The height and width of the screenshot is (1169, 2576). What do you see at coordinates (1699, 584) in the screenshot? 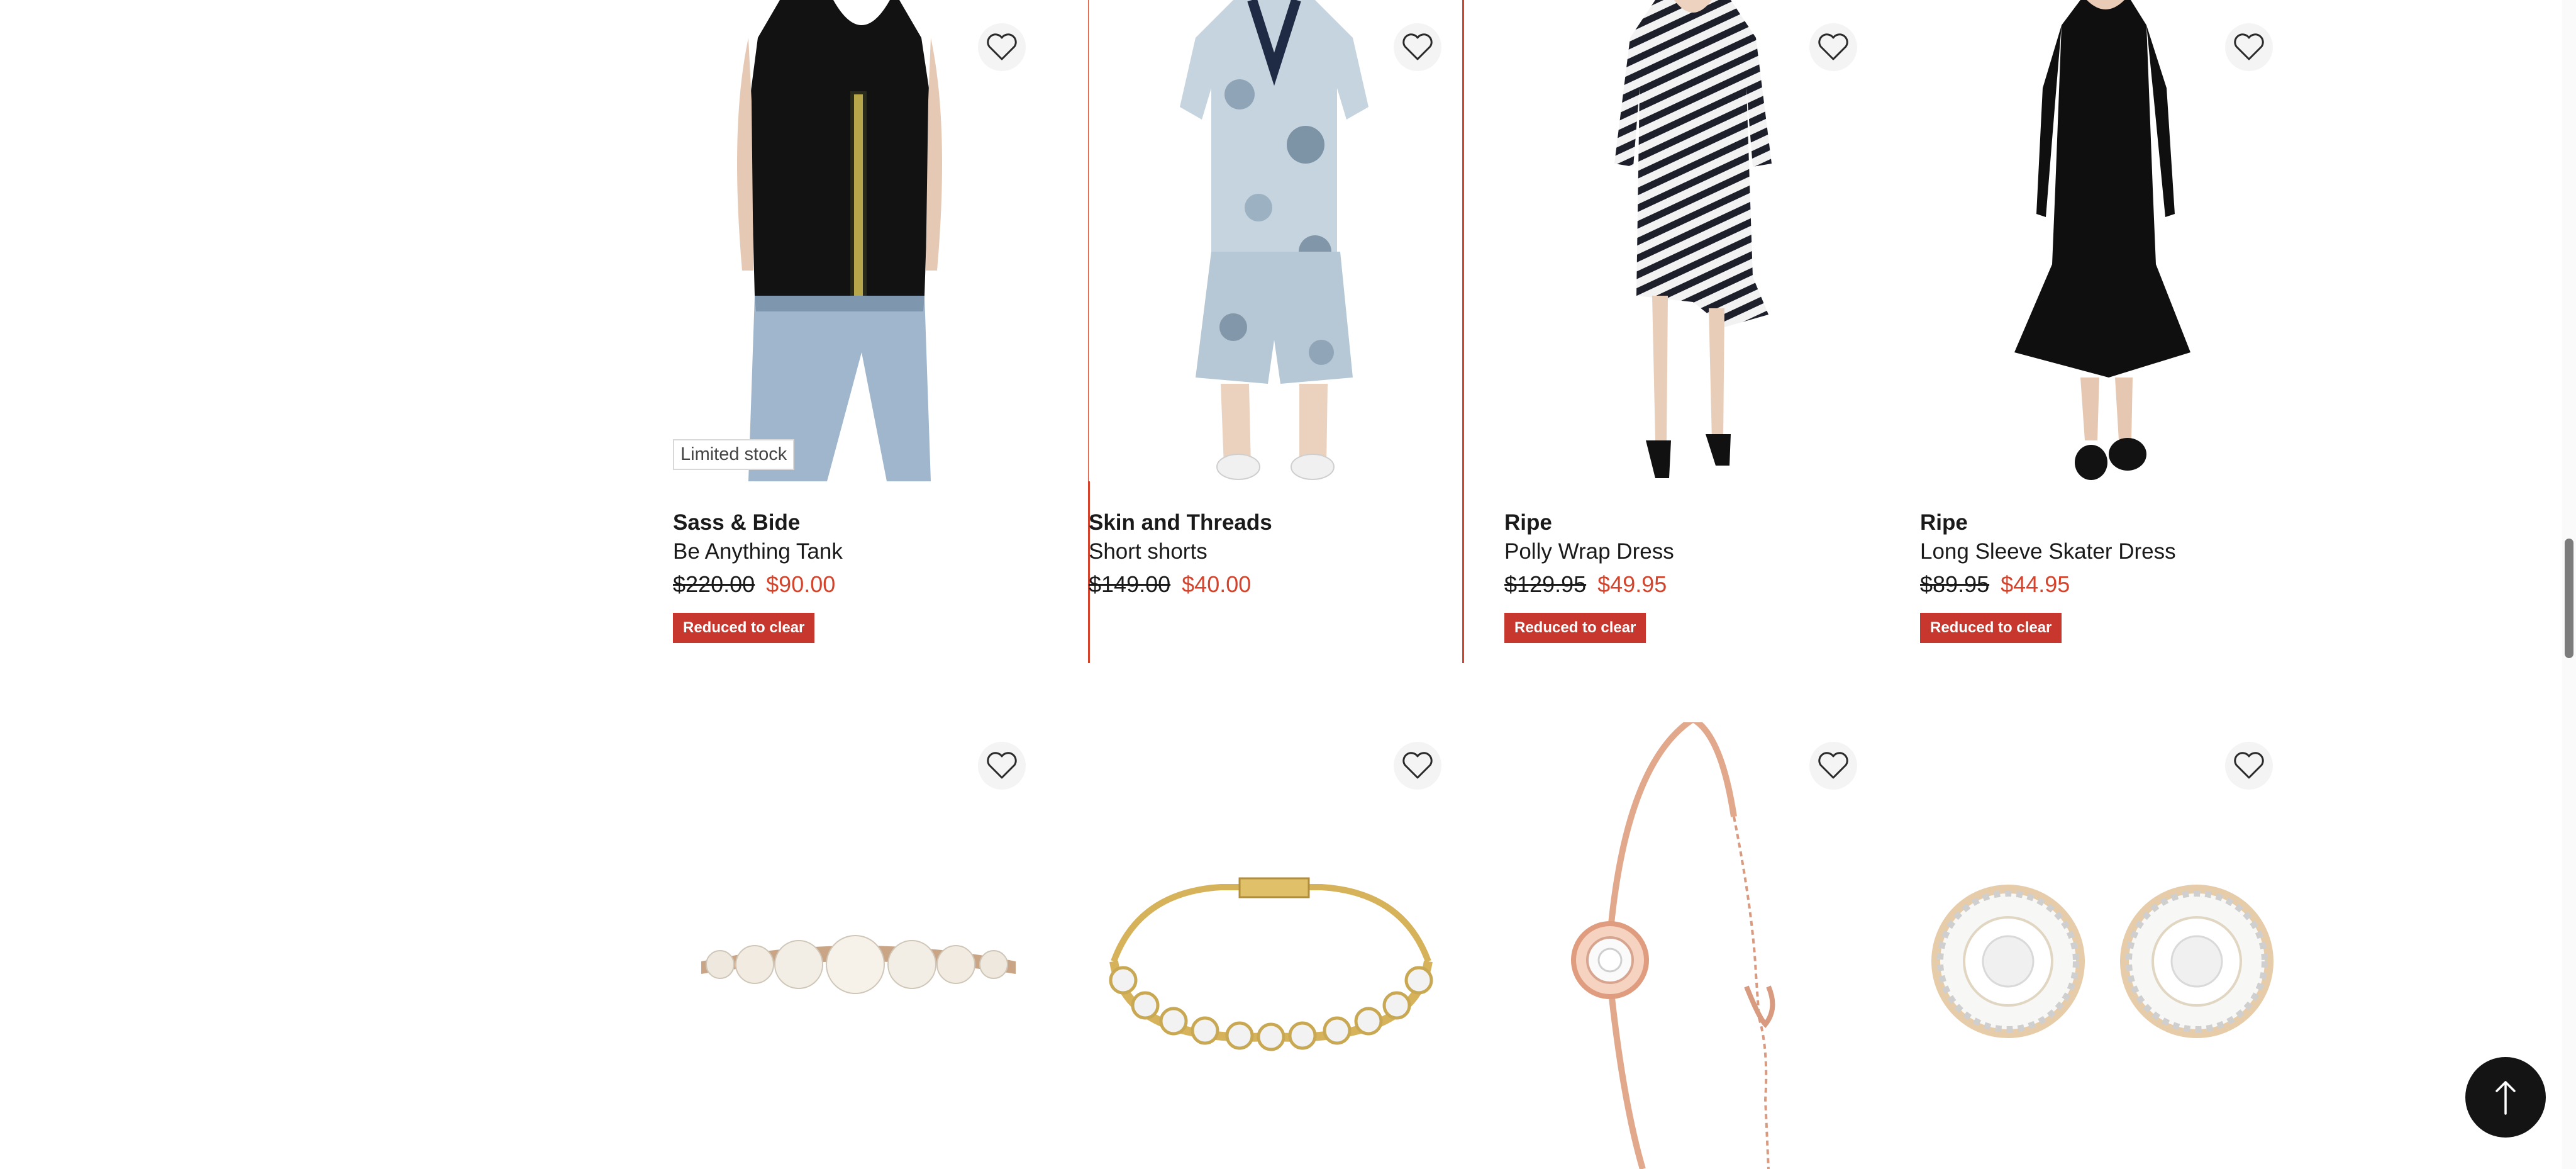
I see `price-row: $129.95 $49.95` at bounding box center [1699, 584].